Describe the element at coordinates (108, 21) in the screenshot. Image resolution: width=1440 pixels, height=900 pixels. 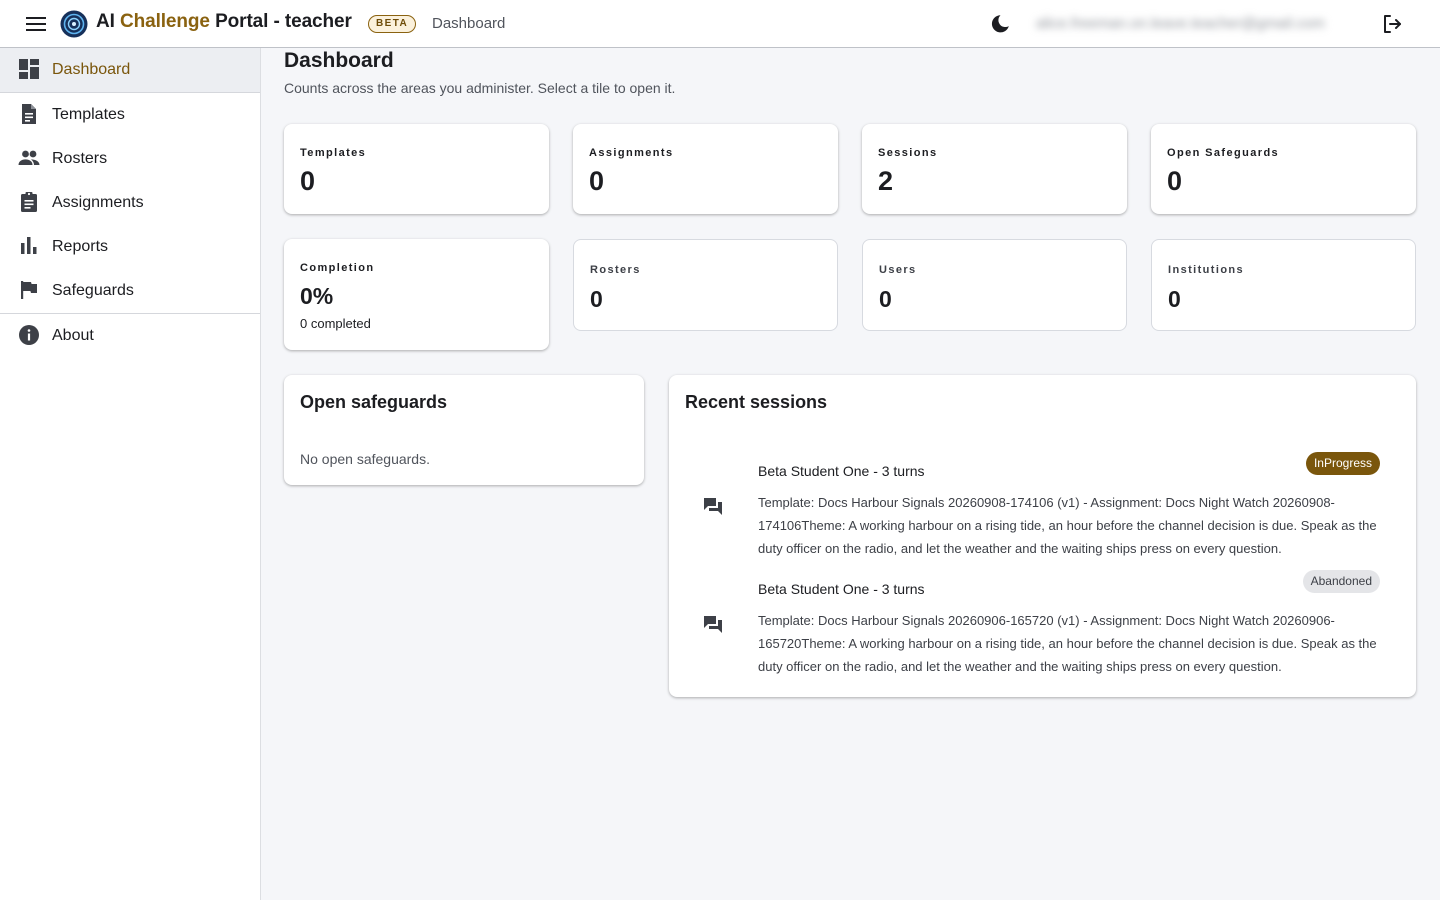
I see `app-title-prefix: AI` at that location.